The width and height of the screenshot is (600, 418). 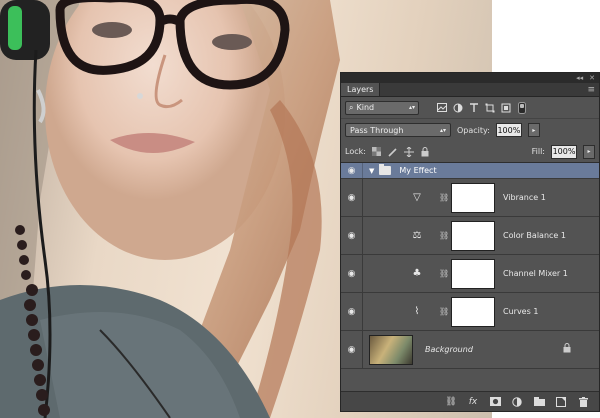 I want to click on blend-mode-value: Pass Through, so click(x=377, y=130).